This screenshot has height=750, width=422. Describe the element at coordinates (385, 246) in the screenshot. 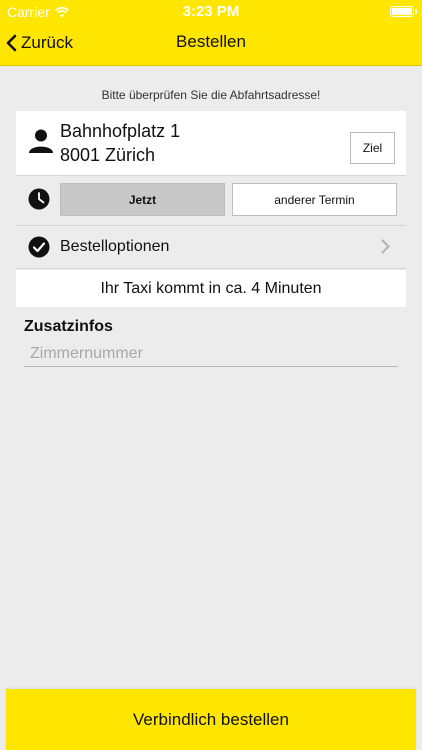

I see `chevron-right-icon` at that location.